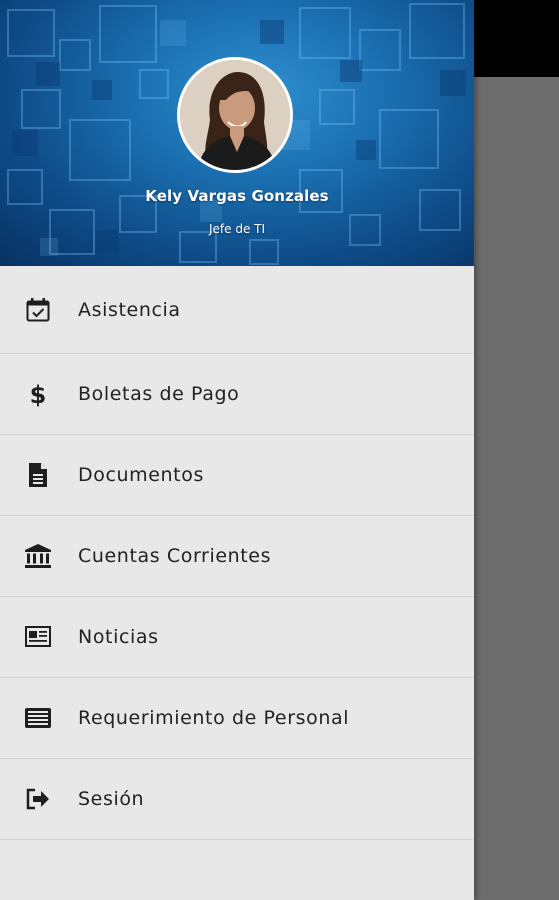 The image size is (559, 900). I want to click on menu-item-sesion: Sesión, so click(237, 799).